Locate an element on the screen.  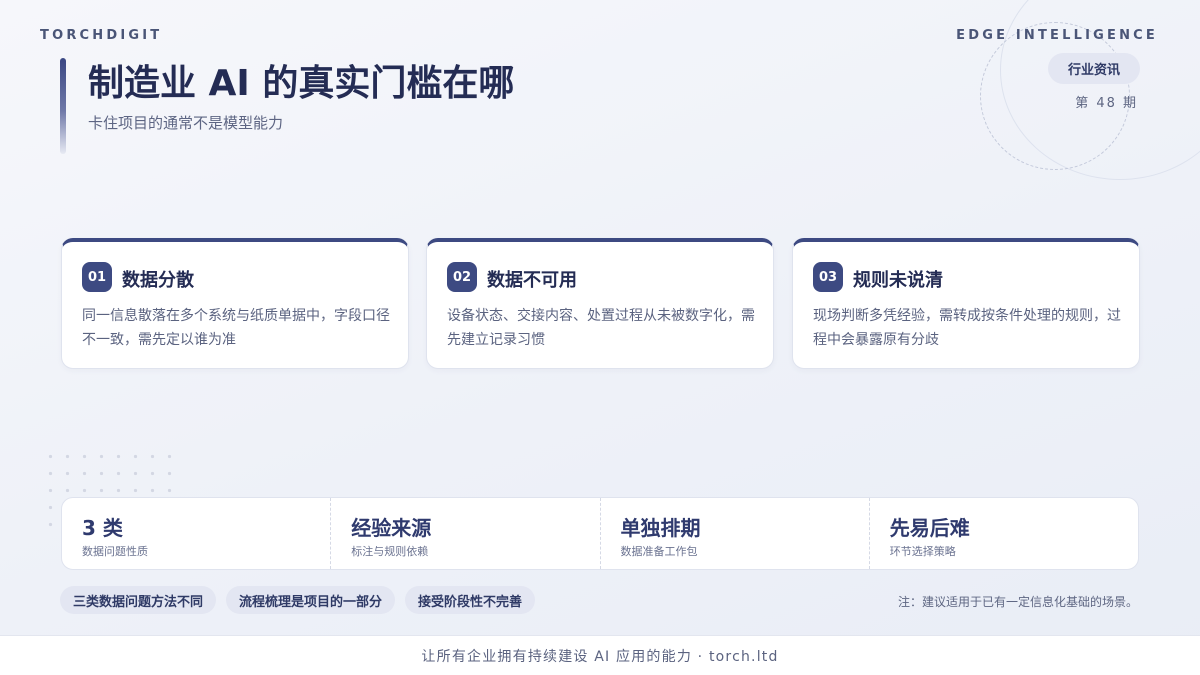
stat-item: 3 类 数据问题性质 is located at coordinates (197, 533).